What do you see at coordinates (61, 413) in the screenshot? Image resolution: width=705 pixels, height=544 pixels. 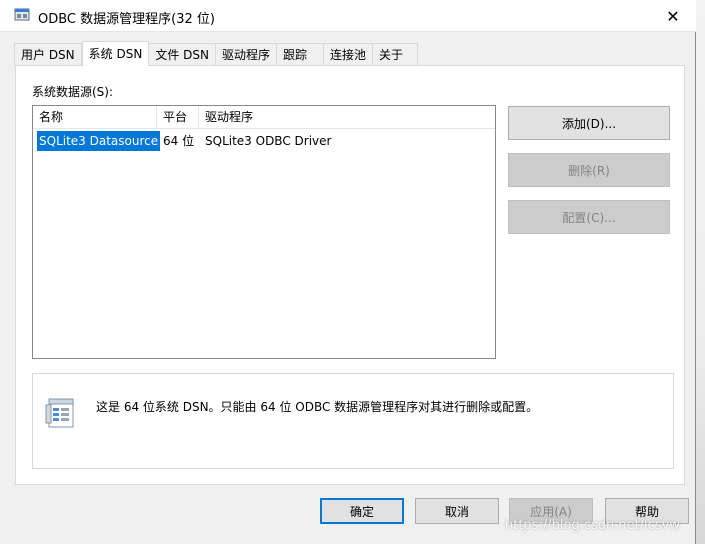 I see `data-source-info-icon` at bounding box center [61, 413].